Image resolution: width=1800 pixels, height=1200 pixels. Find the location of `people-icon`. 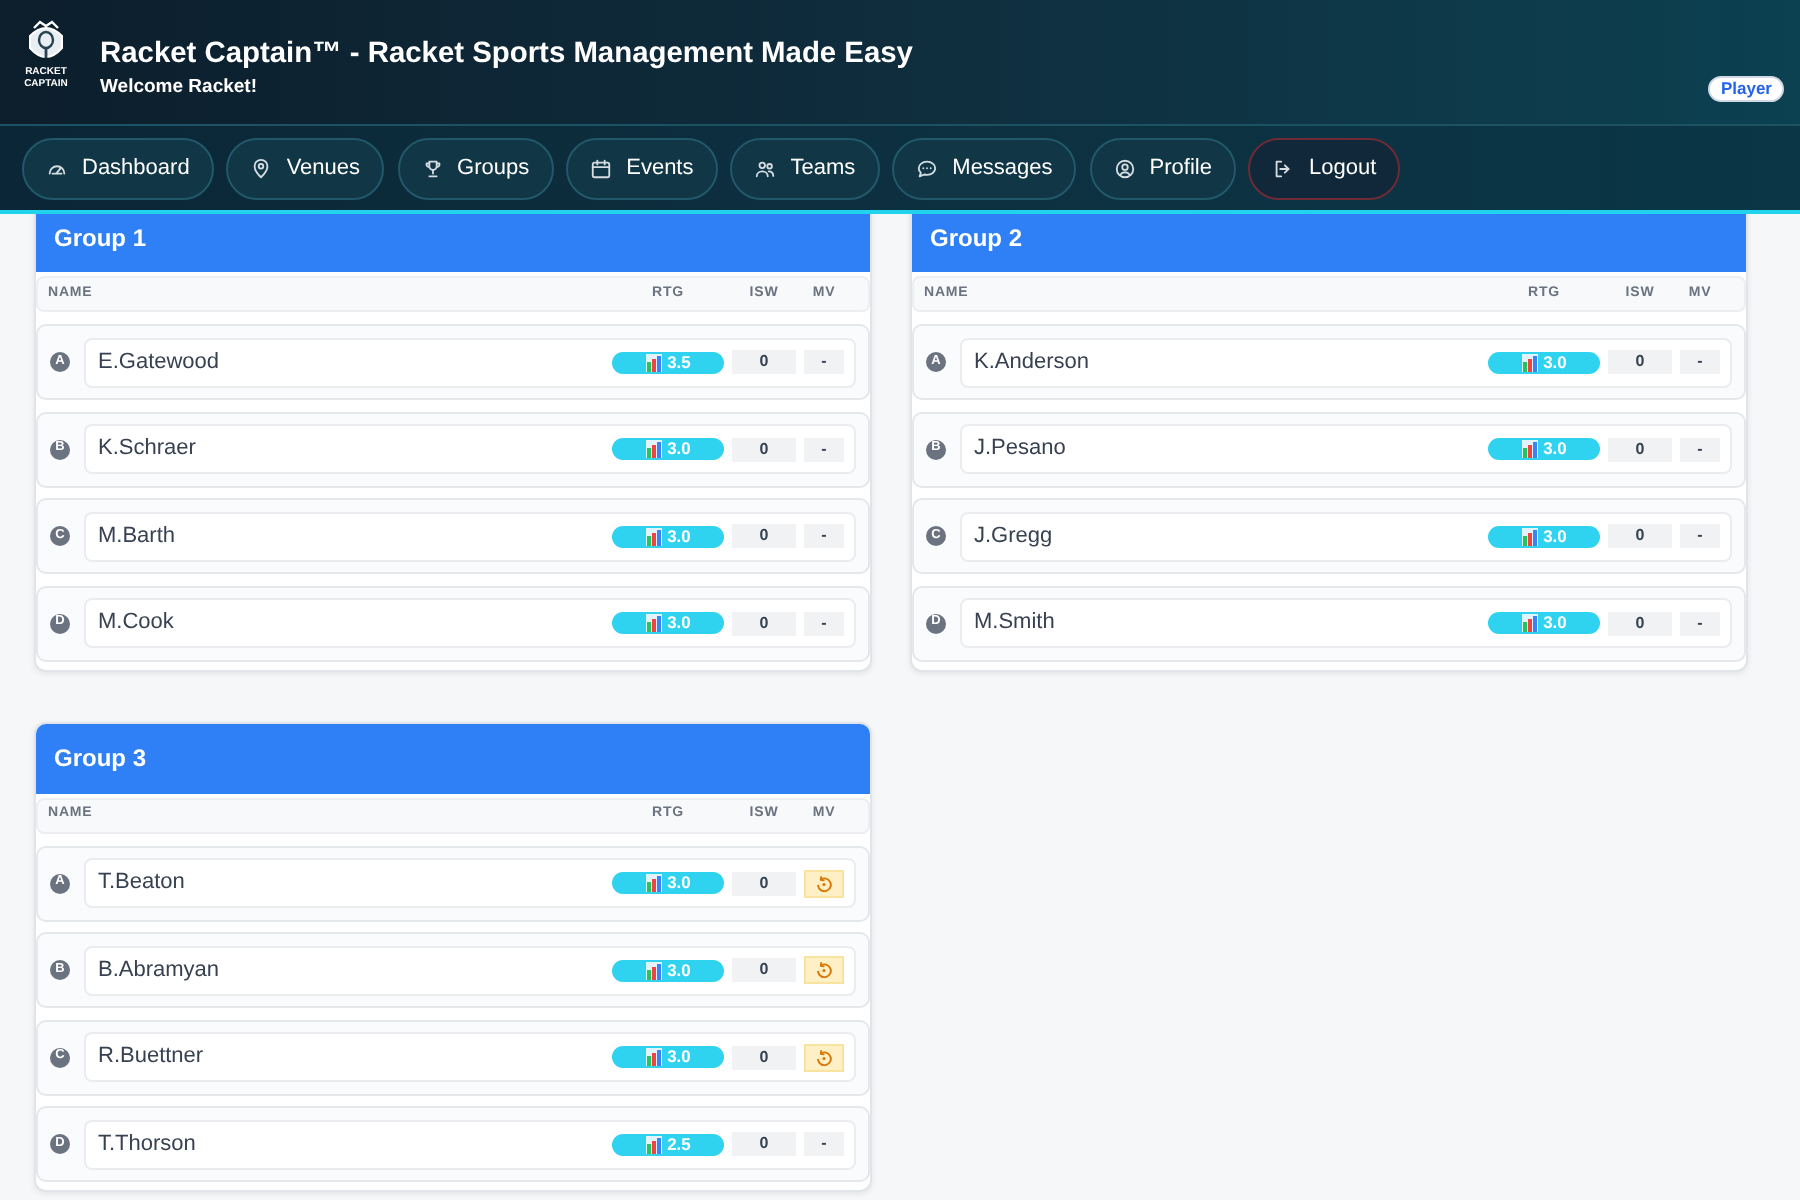

people-icon is located at coordinates (765, 169).